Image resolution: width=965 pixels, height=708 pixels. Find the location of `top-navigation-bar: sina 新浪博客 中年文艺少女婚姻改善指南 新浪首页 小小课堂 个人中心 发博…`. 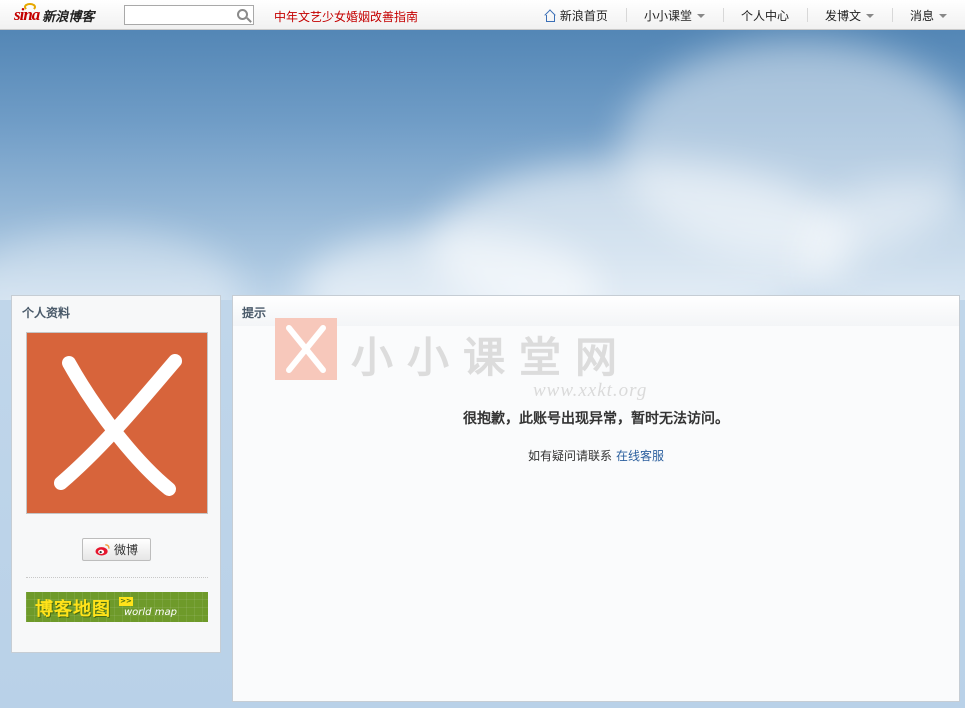

top-navigation-bar: sina 新浪博客 中年文艺少女婚姻改善指南 新浪首页 小小课堂 个人中心 发博… is located at coordinates (482, 15).